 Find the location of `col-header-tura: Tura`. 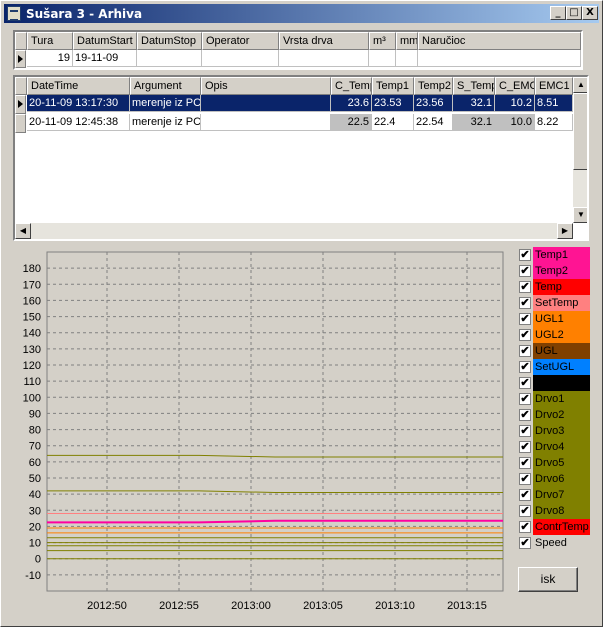

col-header-tura: Tura is located at coordinates (50, 41).